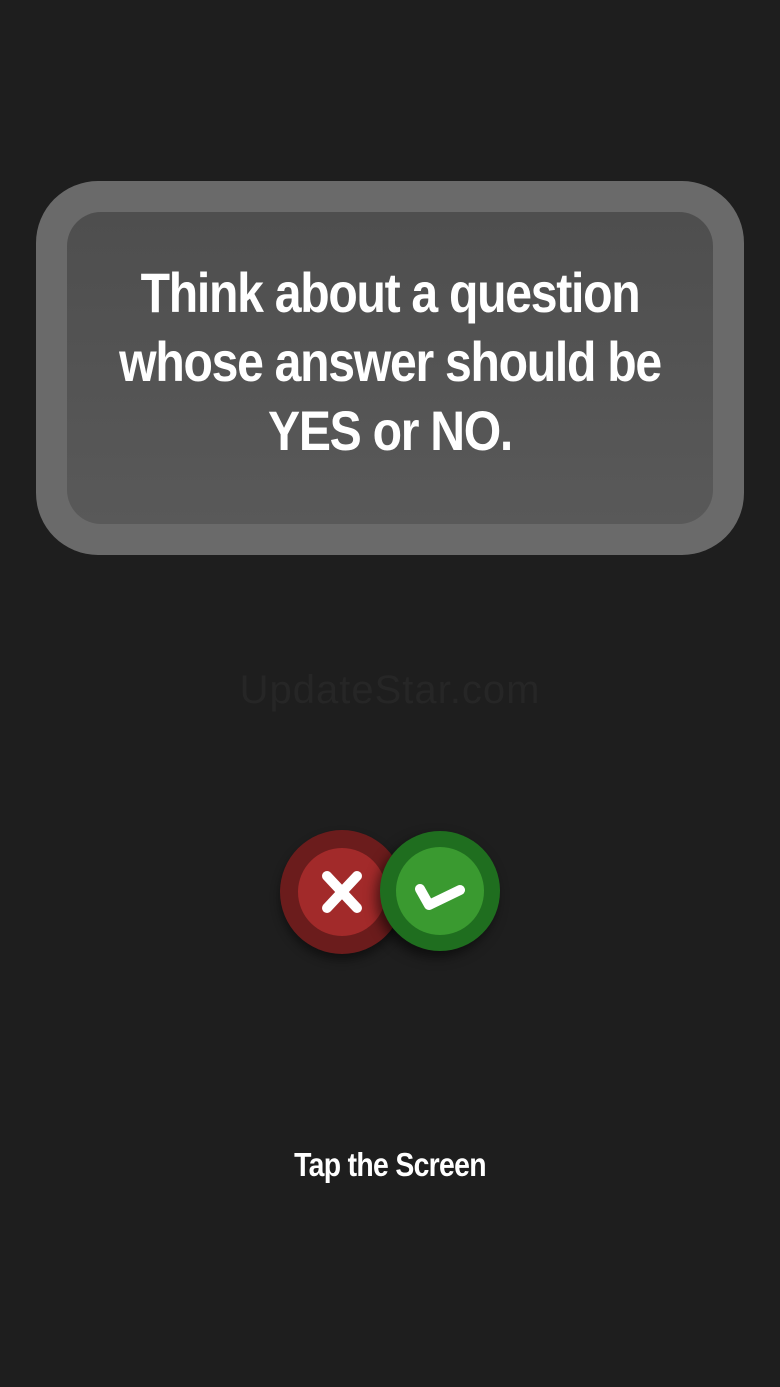  I want to click on prompt-line-1: Think about a question, so click(390, 292).